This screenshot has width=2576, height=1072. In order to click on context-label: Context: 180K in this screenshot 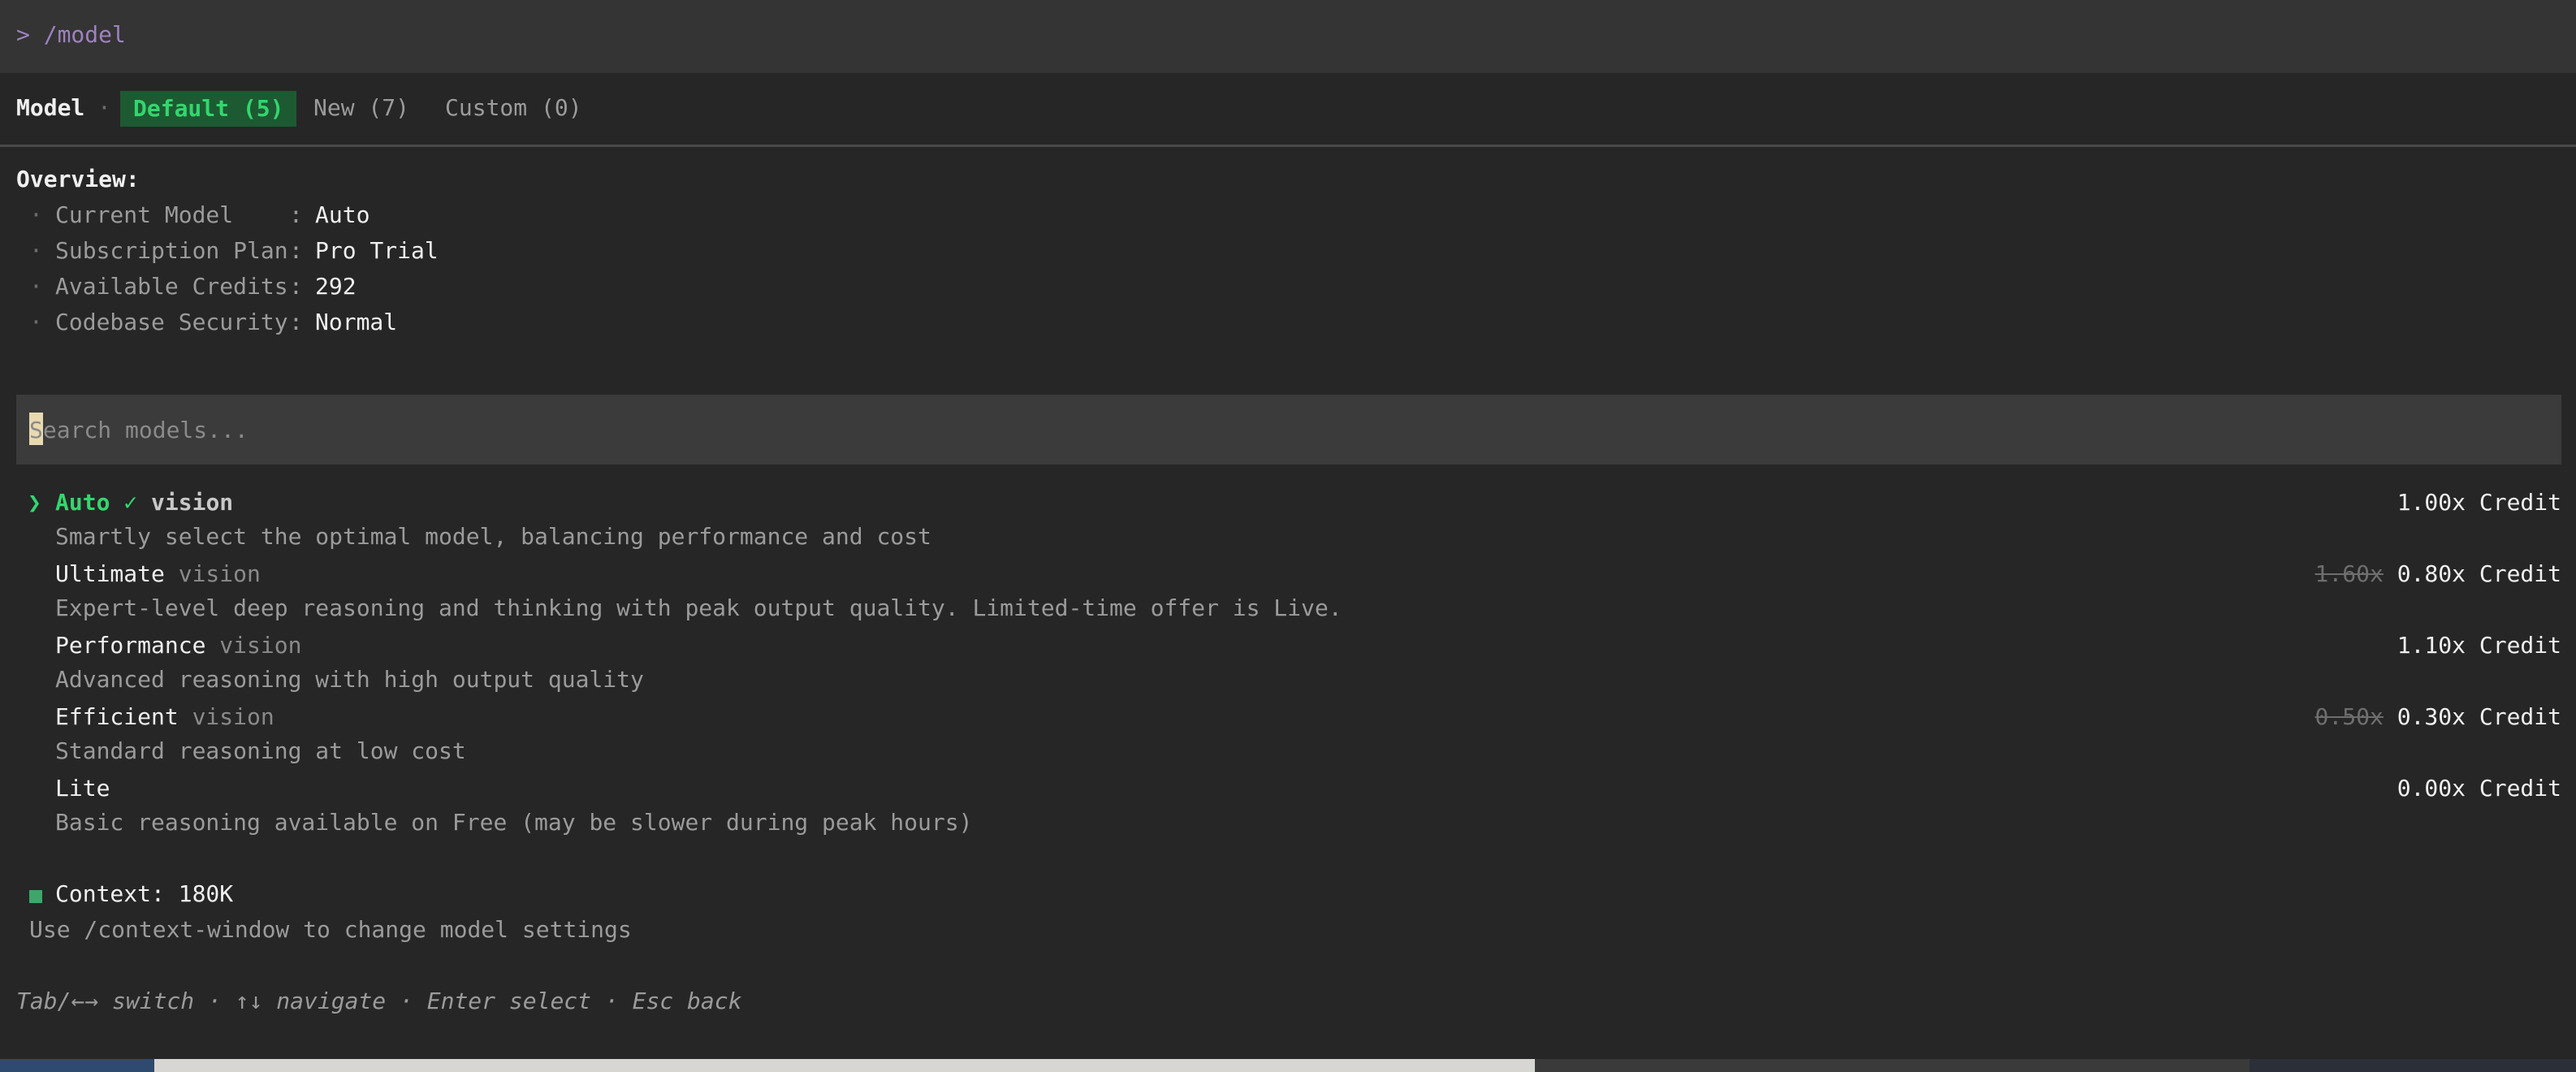, I will do `click(145, 893)`.